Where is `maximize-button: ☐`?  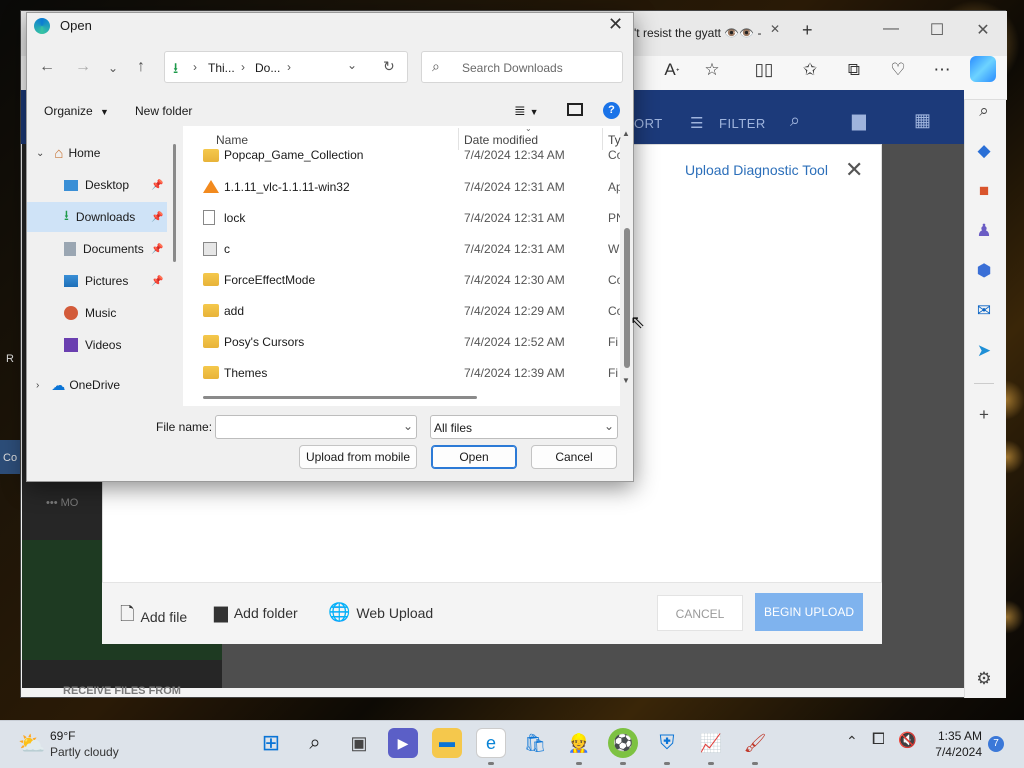
maximize-button: ☐ is located at coordinates (937, 30).